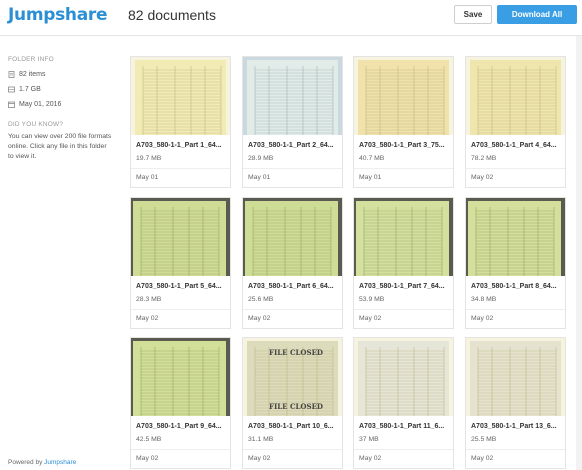 The height and width of the screenshot is (470, 582). What do you see at coordinates (484, 439) in the screenshot?
I see `file-size: 25.5 MB` at bounding box center [484, 439].